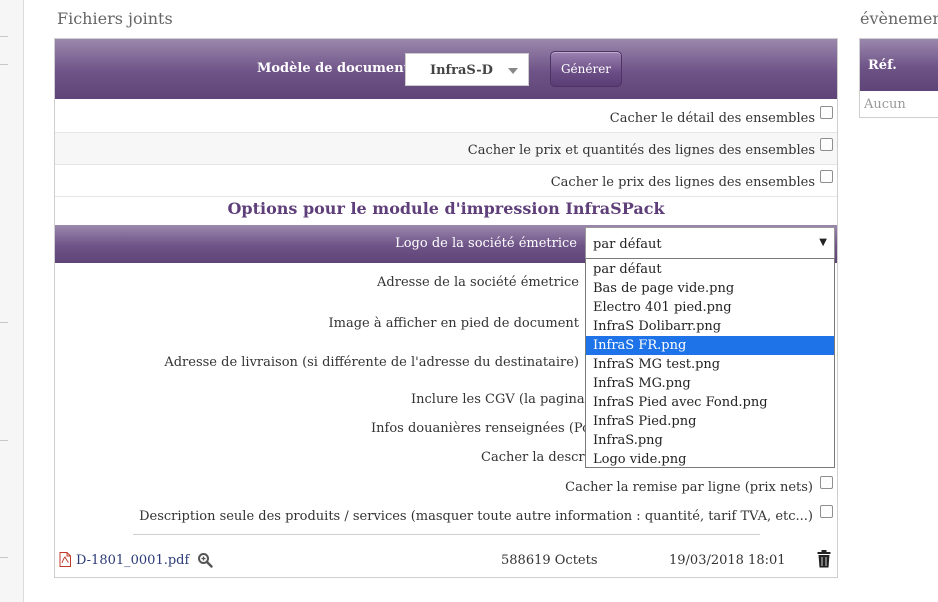 Image resolution: width=938 pixels, height=602 pixels. Describe the element at coordinates (710, 269) in the screenshot. I see `logo-option: par défaut` at that location.